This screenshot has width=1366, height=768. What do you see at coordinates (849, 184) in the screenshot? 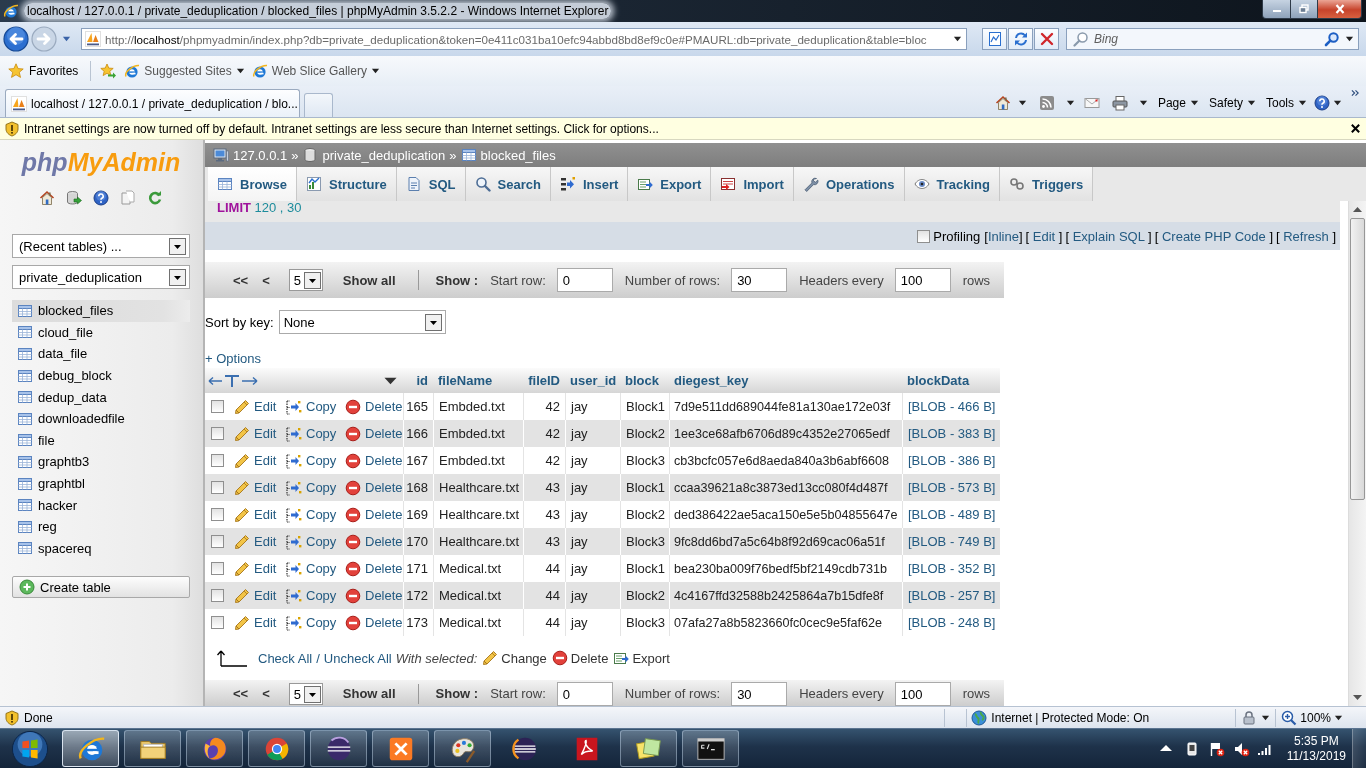
I see `tab: Operations` at bounding box center [849, 184].